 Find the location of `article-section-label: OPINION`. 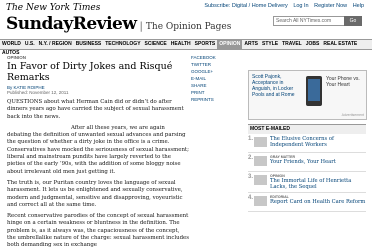

article-section-label: OPINION is located at coordinates (98, 57).